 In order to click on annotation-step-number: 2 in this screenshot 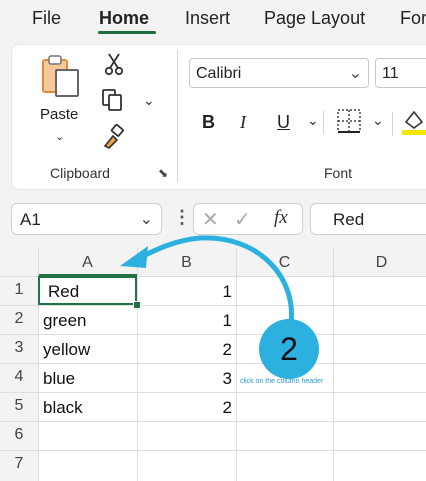, I will do `click(289, 349)`.